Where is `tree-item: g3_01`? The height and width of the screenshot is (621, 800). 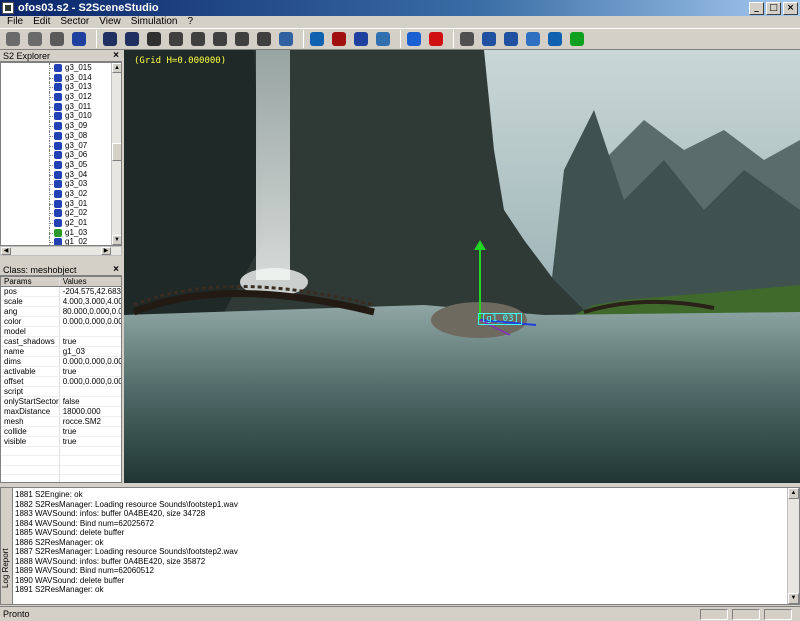
tree-item: g3_01 is located at coordinates (61, 203).